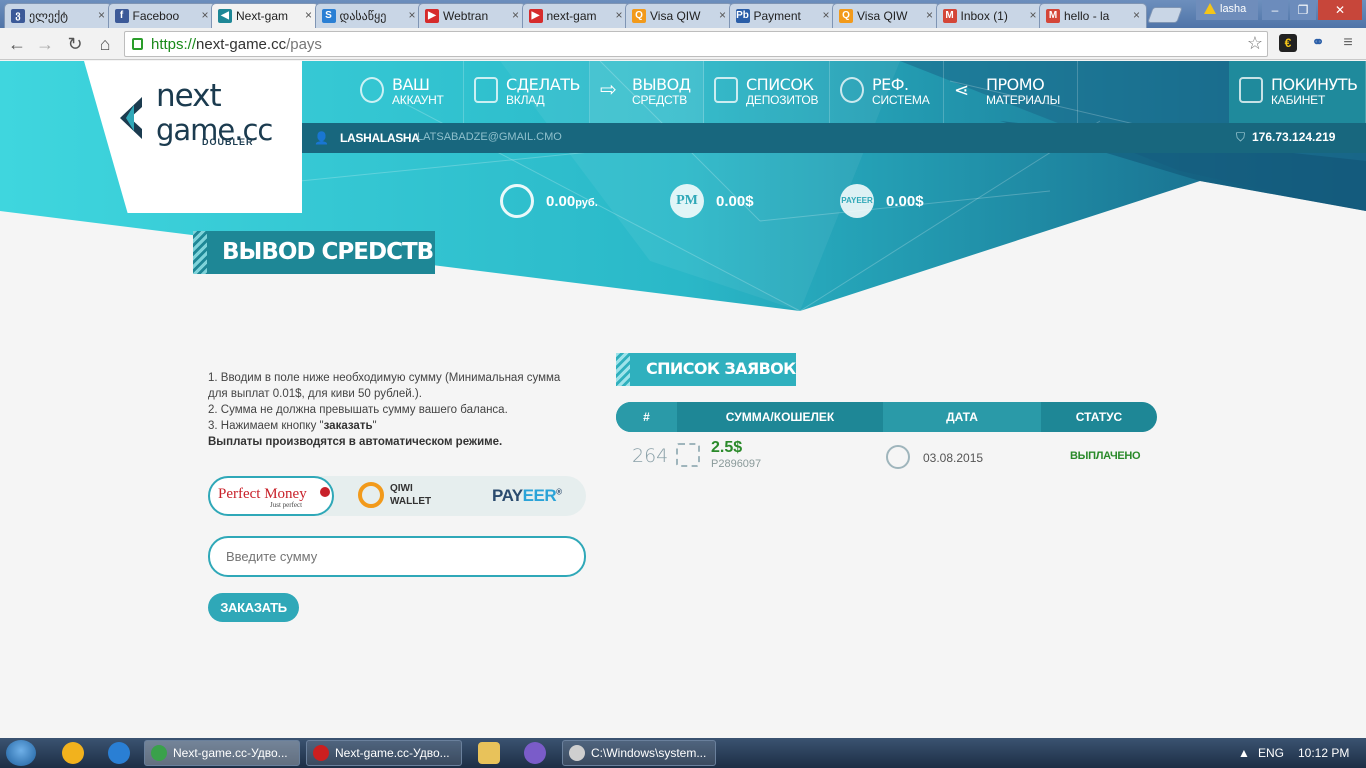  What do you see at coordinates (1275, 10) in the screenshot?
I see `minimize-button: –` at bounding box center [1275, 10].